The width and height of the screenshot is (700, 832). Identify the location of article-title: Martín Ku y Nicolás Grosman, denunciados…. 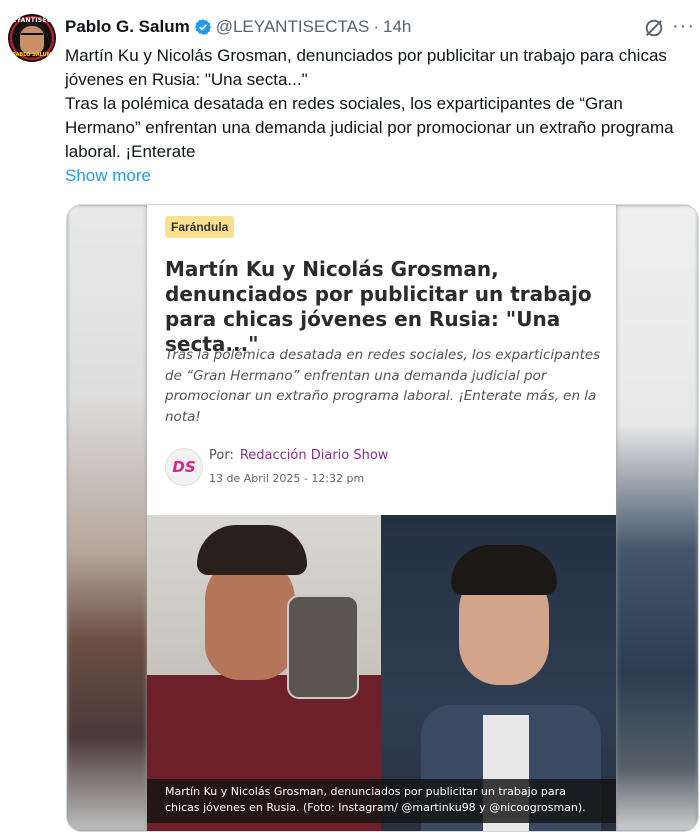
(378, 306).